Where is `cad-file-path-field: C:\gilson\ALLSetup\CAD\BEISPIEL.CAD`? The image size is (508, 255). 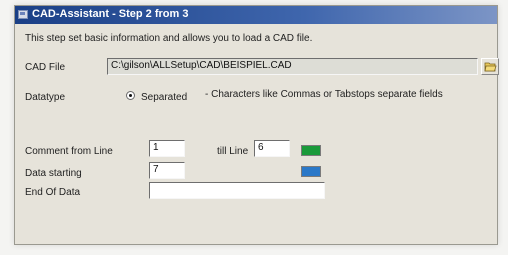 cad-file-path-field: C:\gilson\ALLSetup\CAD\BEISPIEL.CAD is located at coordinates (292, 66).